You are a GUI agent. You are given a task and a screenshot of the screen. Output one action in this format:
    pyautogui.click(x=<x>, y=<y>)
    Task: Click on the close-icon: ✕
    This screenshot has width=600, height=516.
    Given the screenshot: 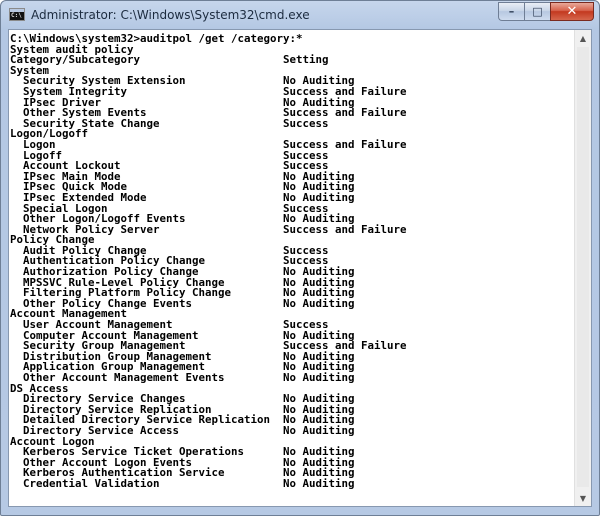 What is the action you would take?
    pyautogui.click(x=572, y=11)
    